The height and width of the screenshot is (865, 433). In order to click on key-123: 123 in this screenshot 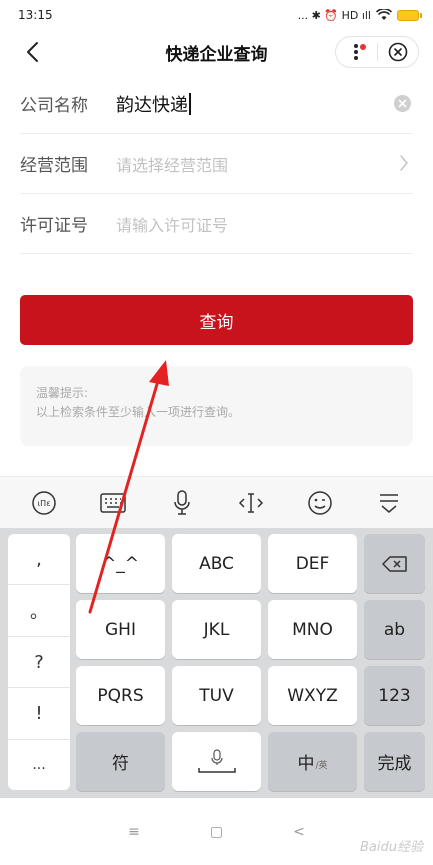, I will do `click(394, 695)`.